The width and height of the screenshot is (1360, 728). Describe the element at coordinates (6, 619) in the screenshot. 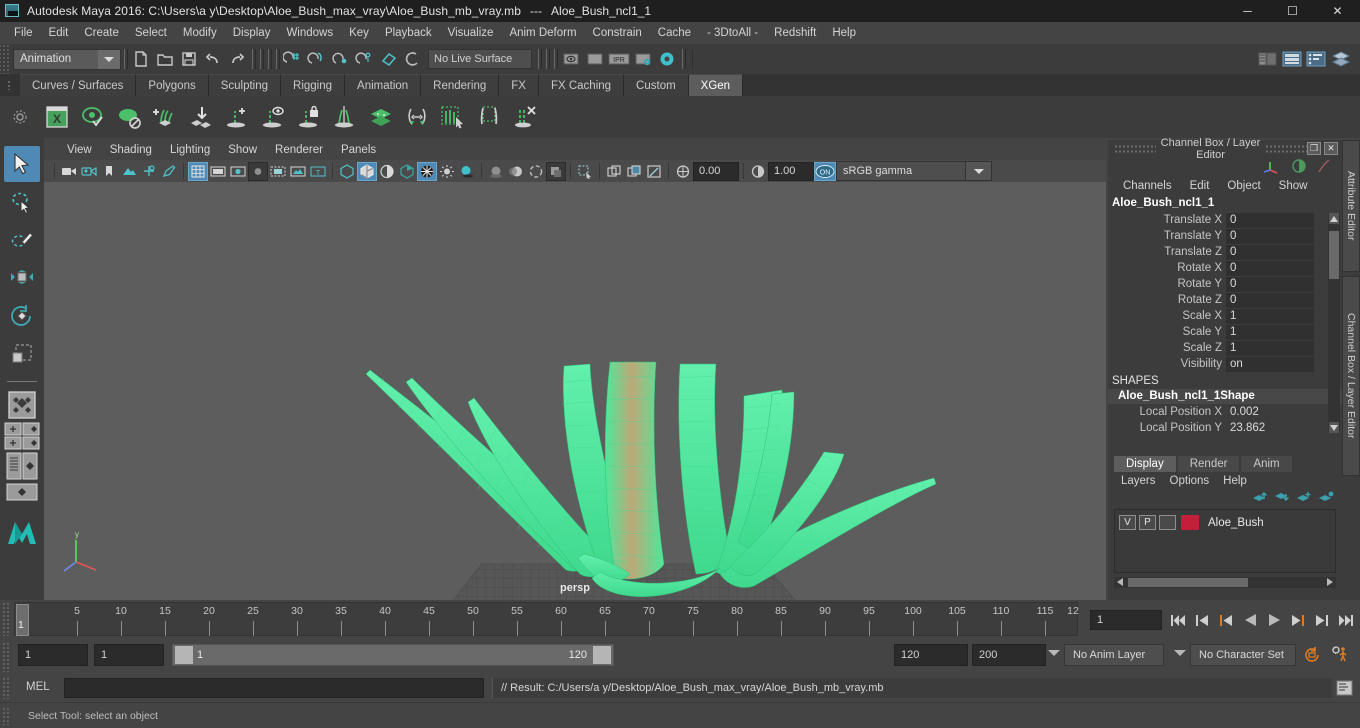

I see `time-slider-grip` at that location.